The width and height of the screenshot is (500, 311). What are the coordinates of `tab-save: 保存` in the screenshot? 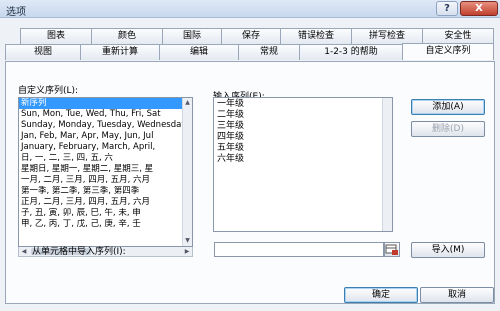 It's located at (251, 36).